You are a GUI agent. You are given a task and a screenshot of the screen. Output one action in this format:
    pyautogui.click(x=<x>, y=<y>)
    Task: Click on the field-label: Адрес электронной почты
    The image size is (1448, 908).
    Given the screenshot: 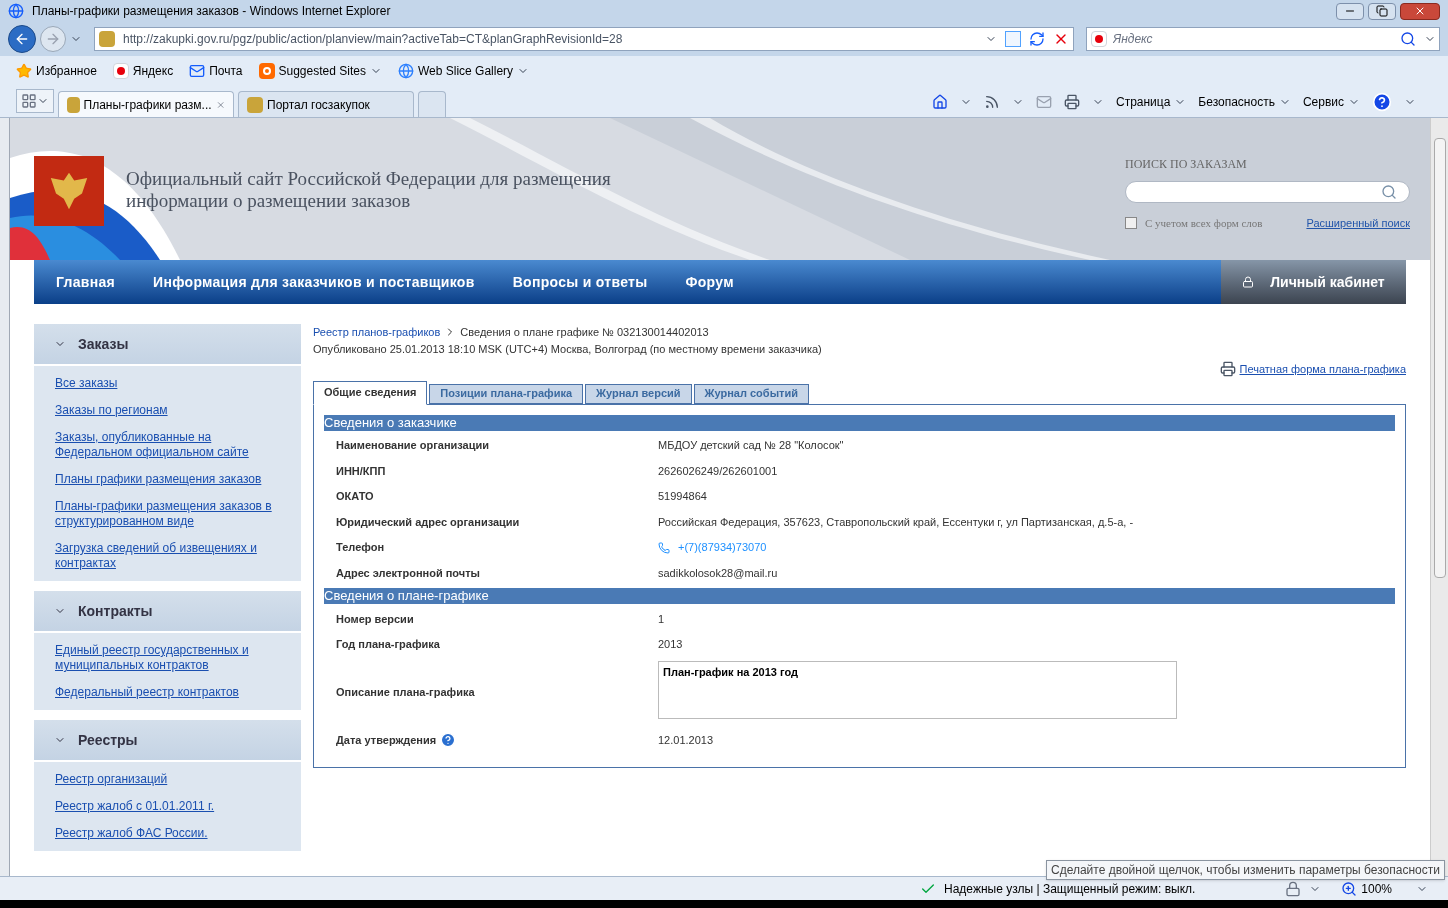 What is the action you would take?
    pyautogui.click(x=408, y=573)
    